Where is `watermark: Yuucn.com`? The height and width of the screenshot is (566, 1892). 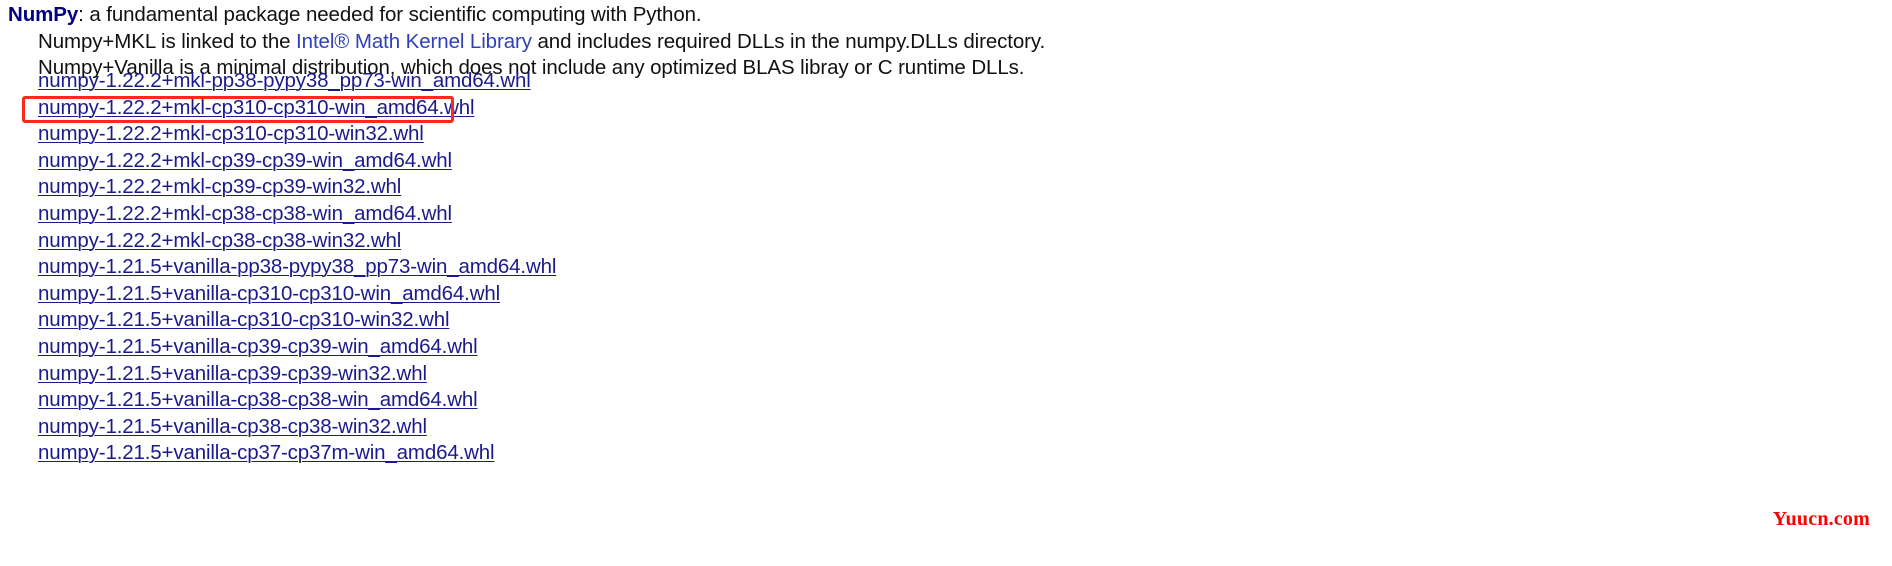 watermark: Yuucn.com is located at coordinates (1821, 519).